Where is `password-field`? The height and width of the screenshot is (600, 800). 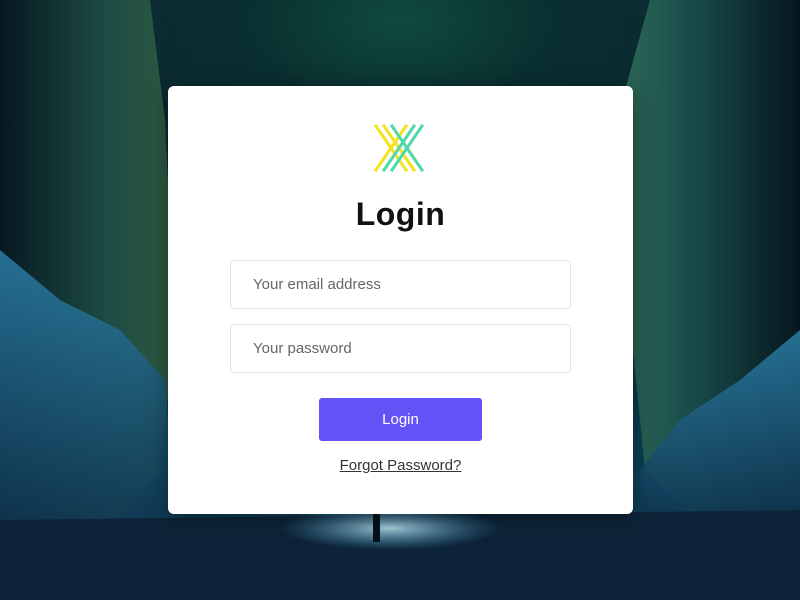 password-field is located at coordinates (400, 348).